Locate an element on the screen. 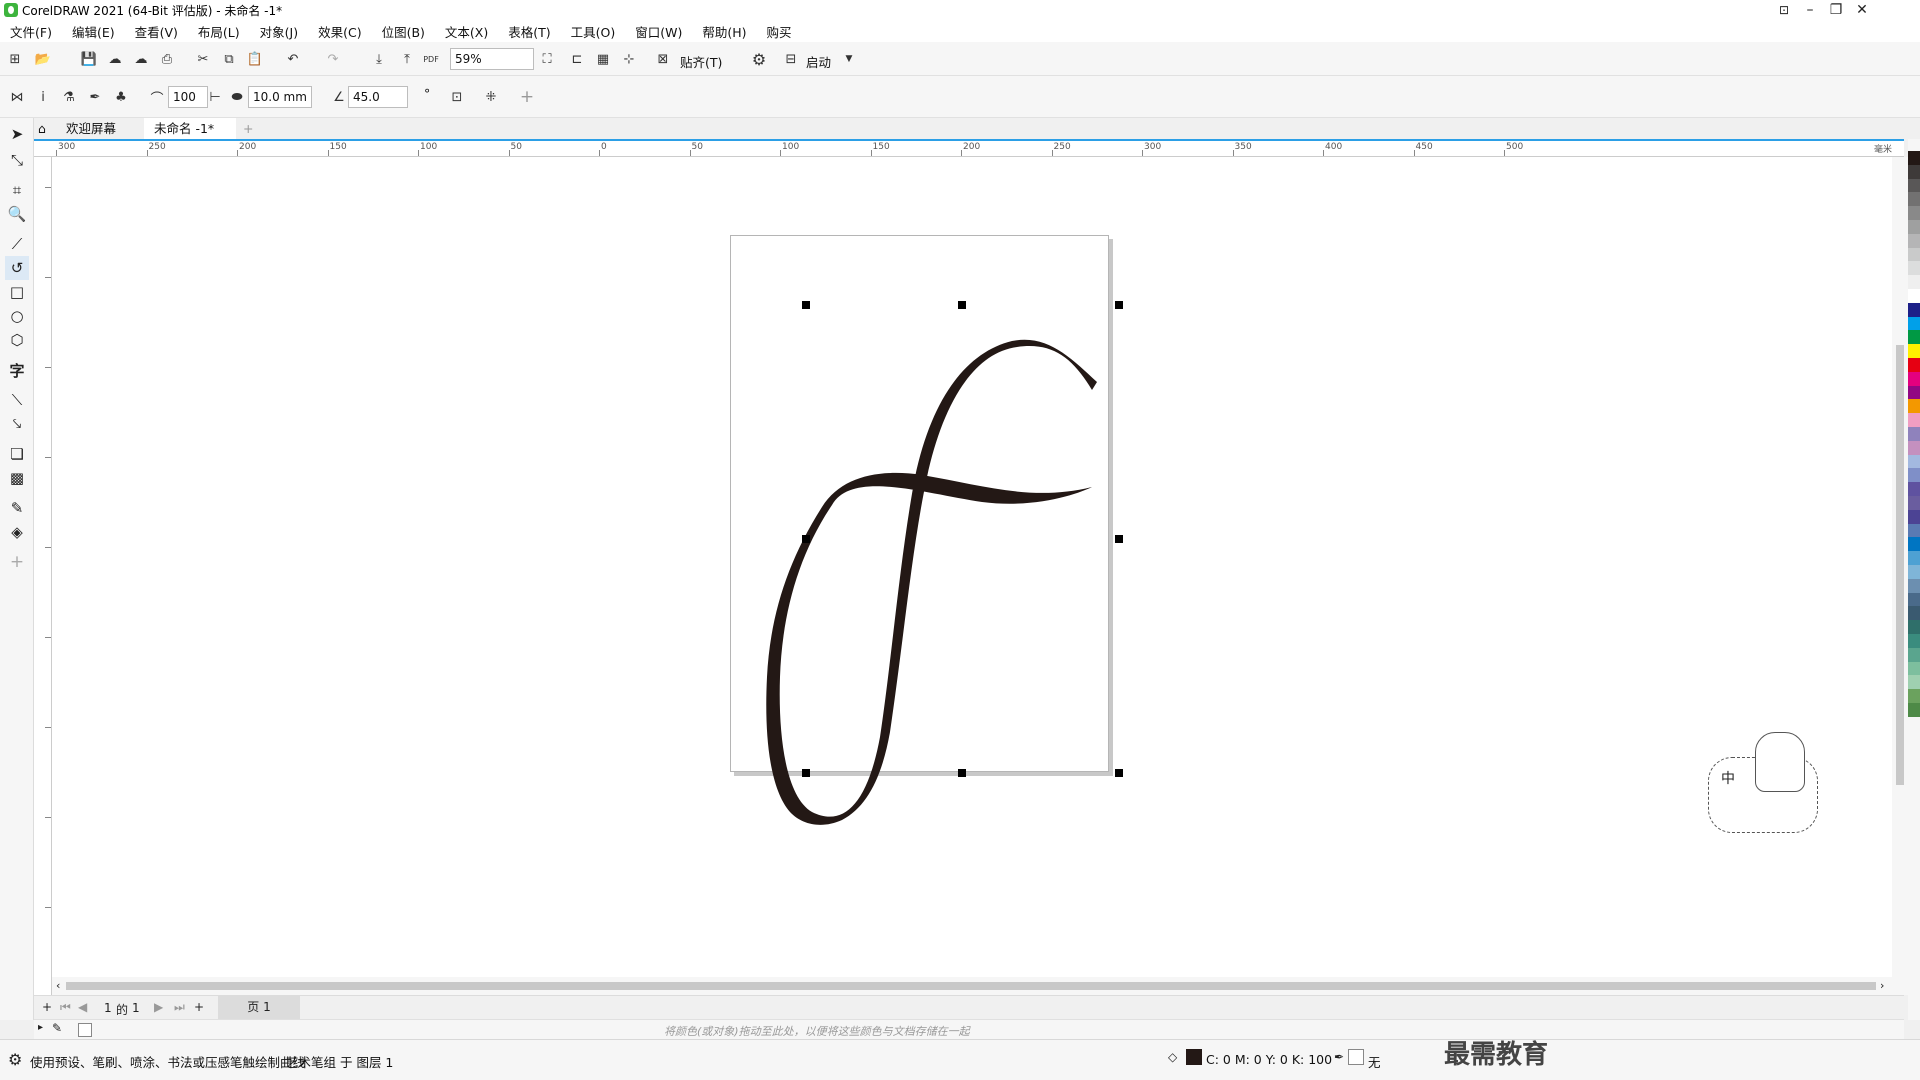 This screenshot has height=1080, width=1920. shape-tool-icon: ⤡ is located at coordinates (17, 160).